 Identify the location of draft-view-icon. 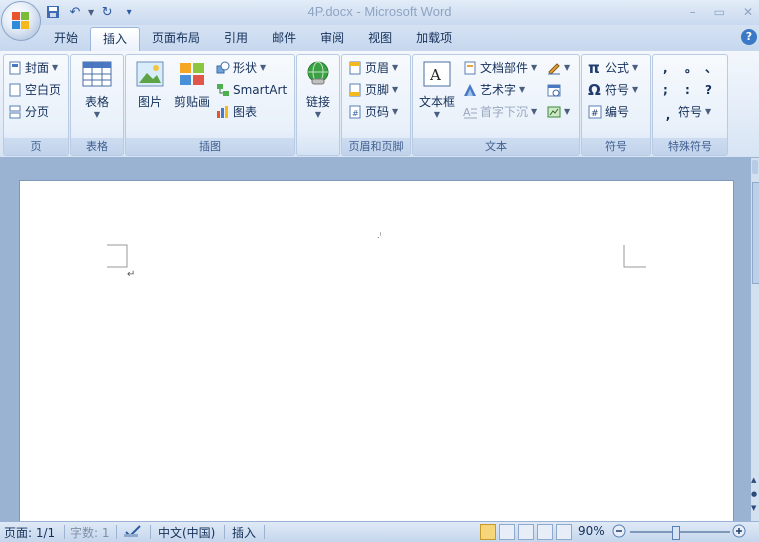
(564, 532).